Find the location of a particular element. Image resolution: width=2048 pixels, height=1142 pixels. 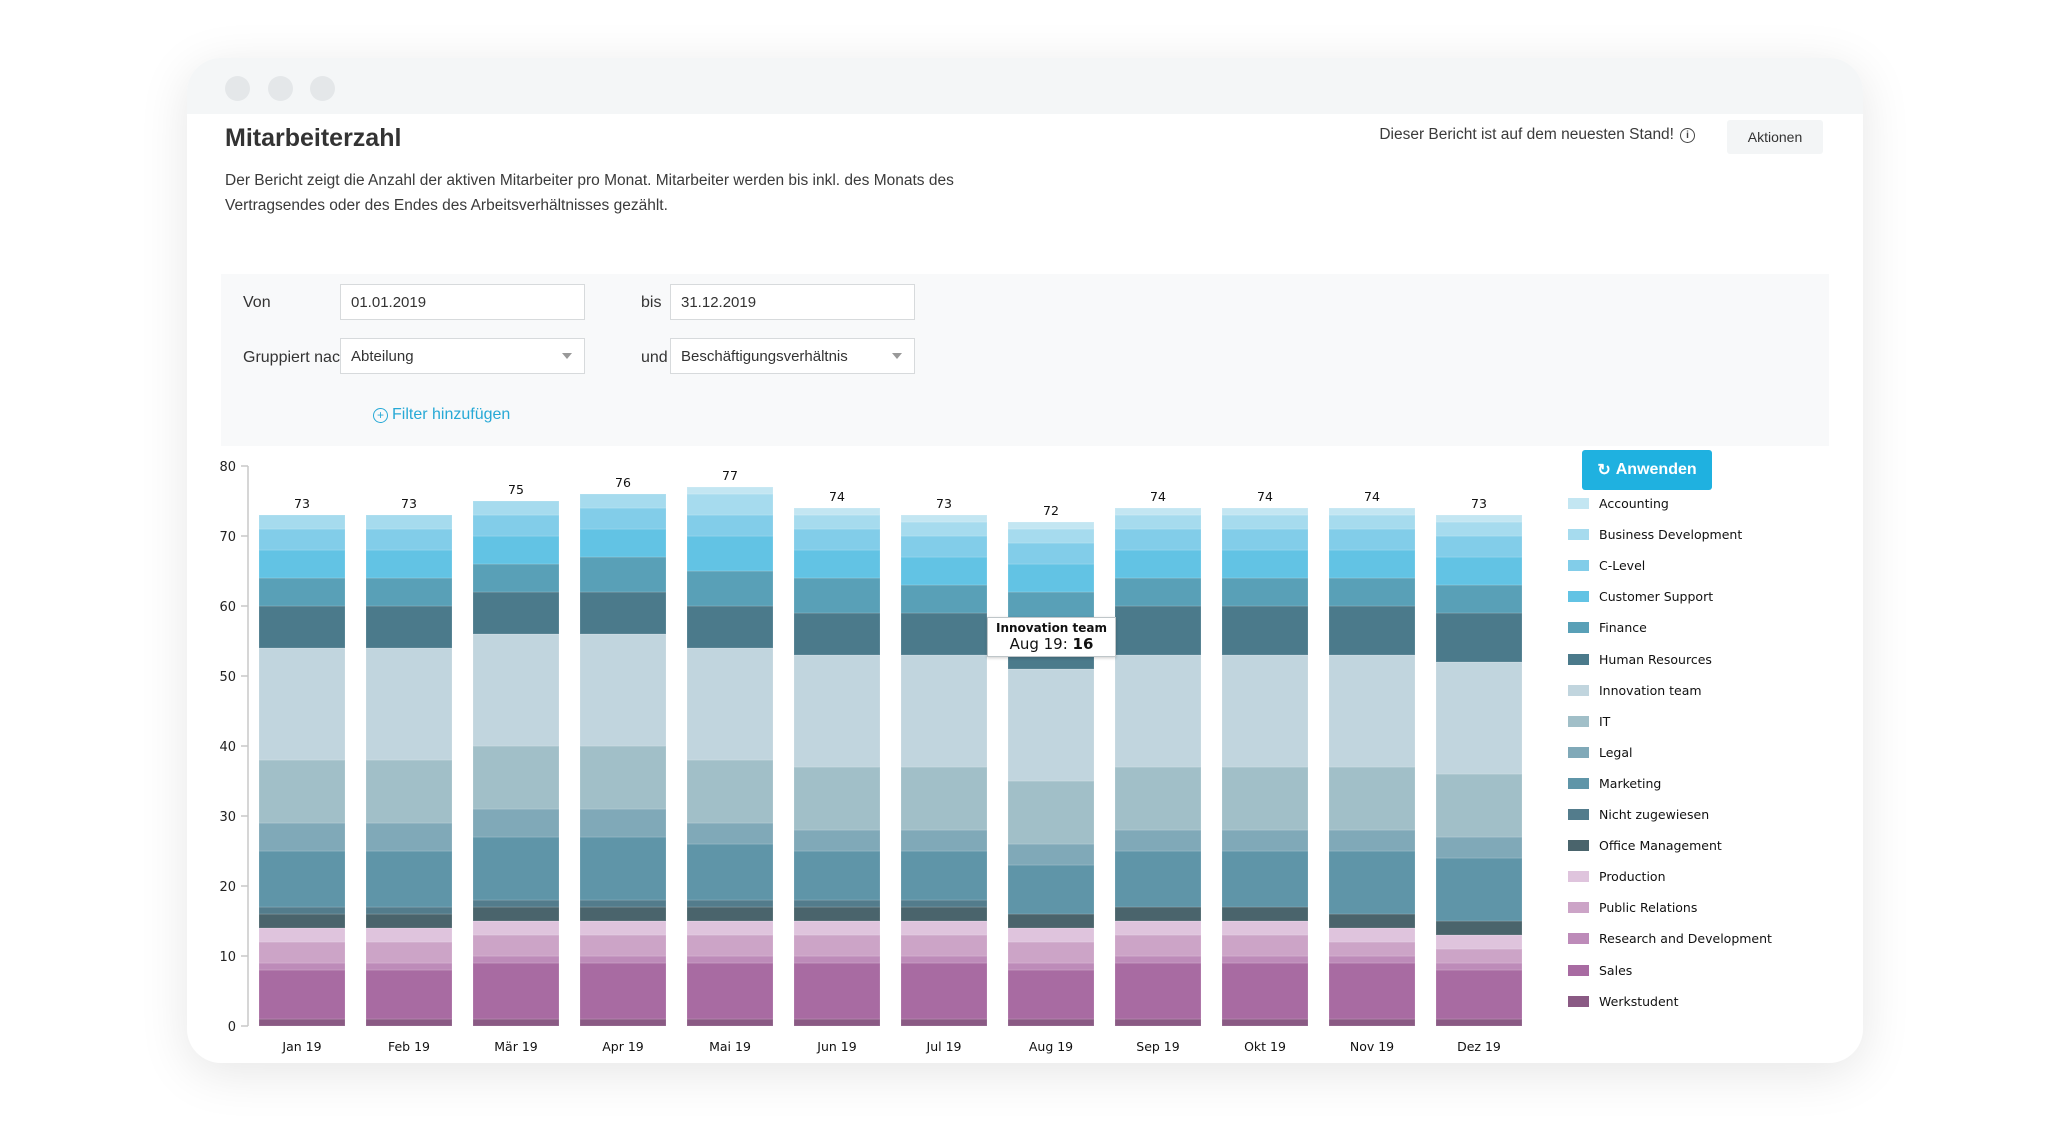

legend-item: Werkstudent is located at coordinates (1623, 1001).